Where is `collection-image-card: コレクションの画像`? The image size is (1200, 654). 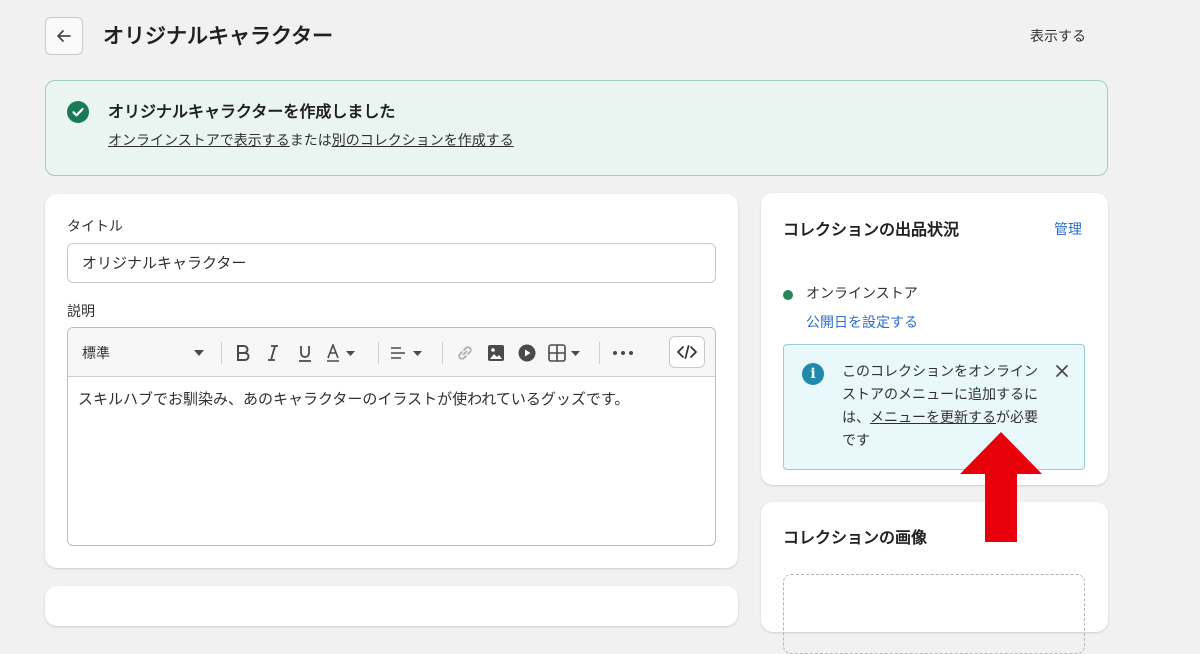
collection-image-card: コレクションの画像 is located at coordinates (934, 578).